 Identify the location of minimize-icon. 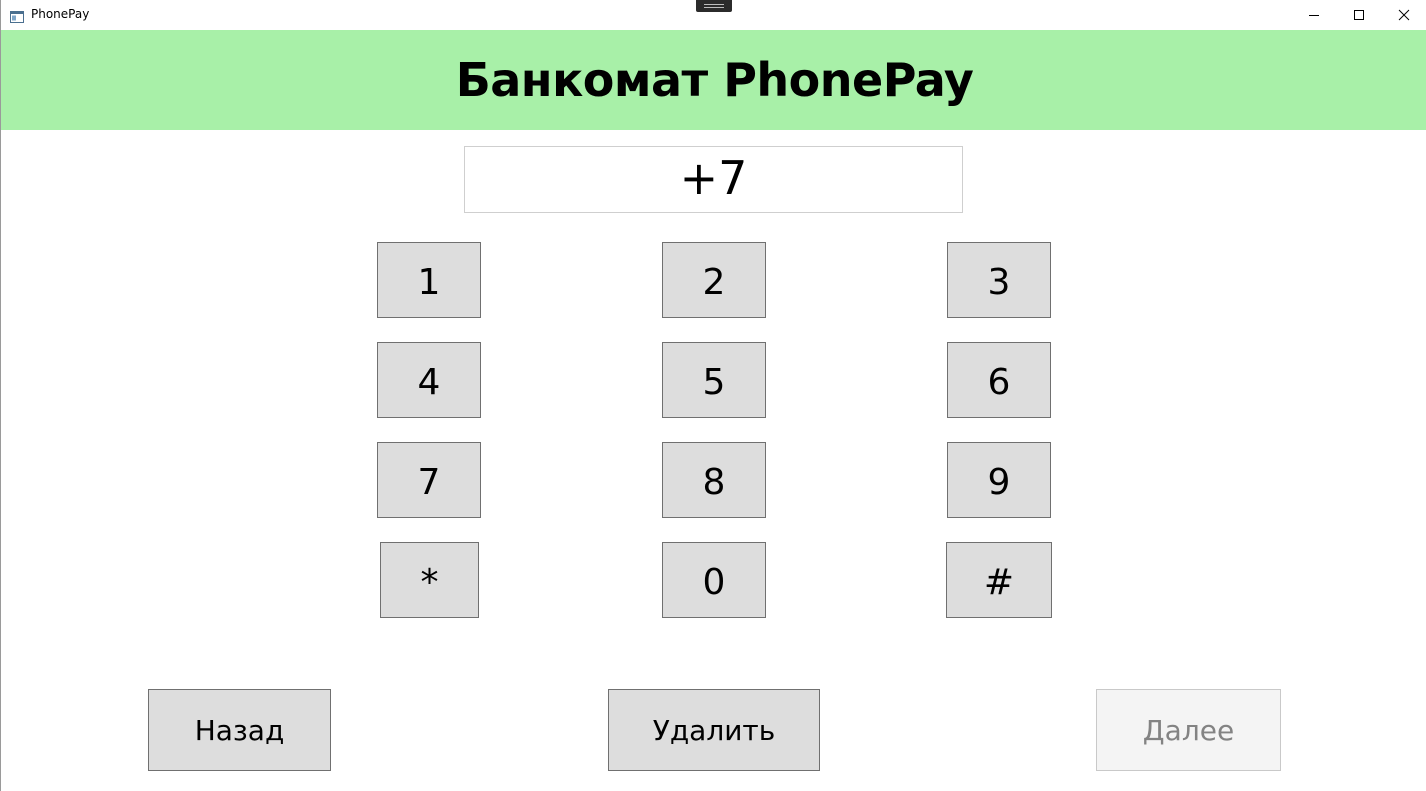
(1314, 15).